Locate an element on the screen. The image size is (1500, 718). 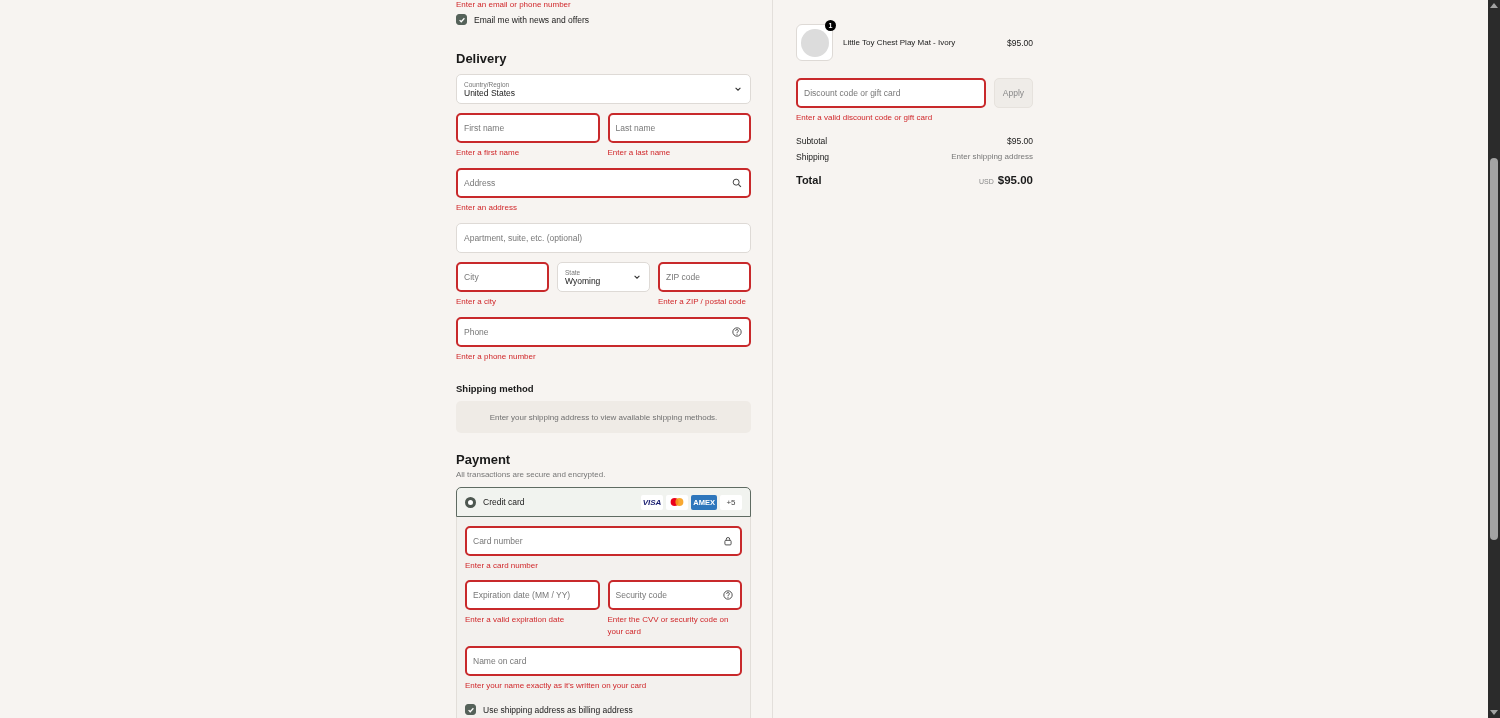
error-message: Enter a card number is located at coordinates (502, 566).